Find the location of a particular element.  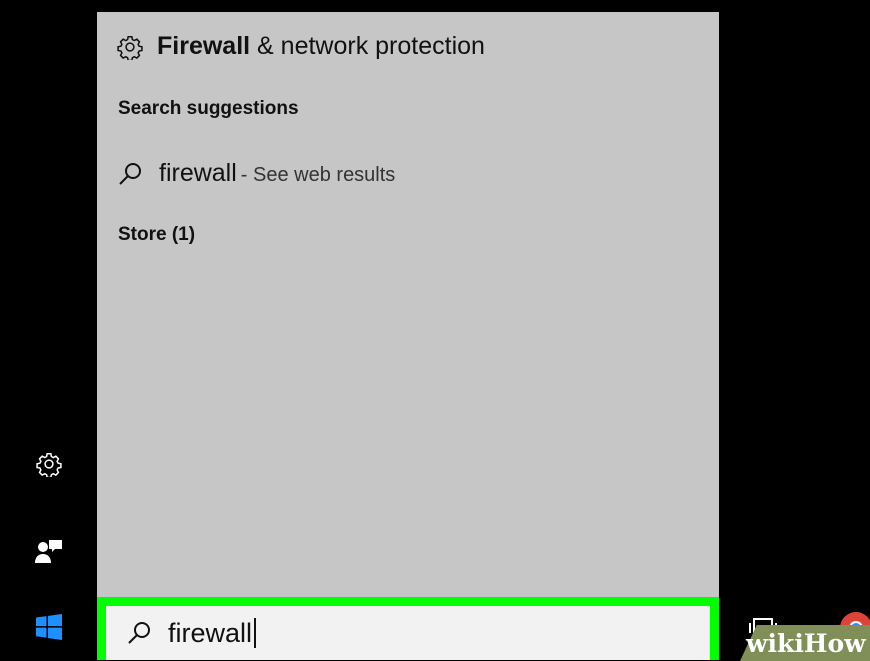

start-menu-rail is located at coordinates (48, 330).